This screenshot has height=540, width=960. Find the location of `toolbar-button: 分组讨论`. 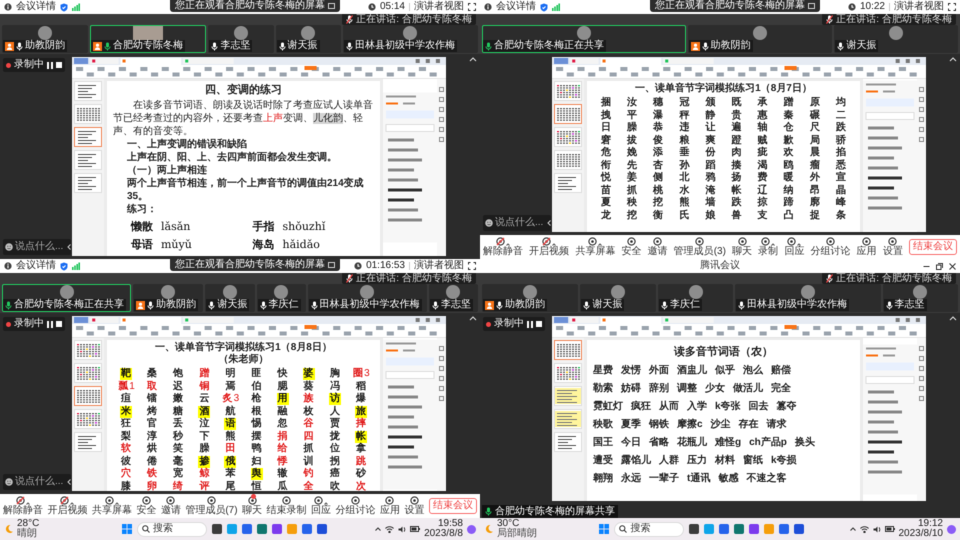

toolbar-button: 分组讨论 is located at coordinates (355, 506).